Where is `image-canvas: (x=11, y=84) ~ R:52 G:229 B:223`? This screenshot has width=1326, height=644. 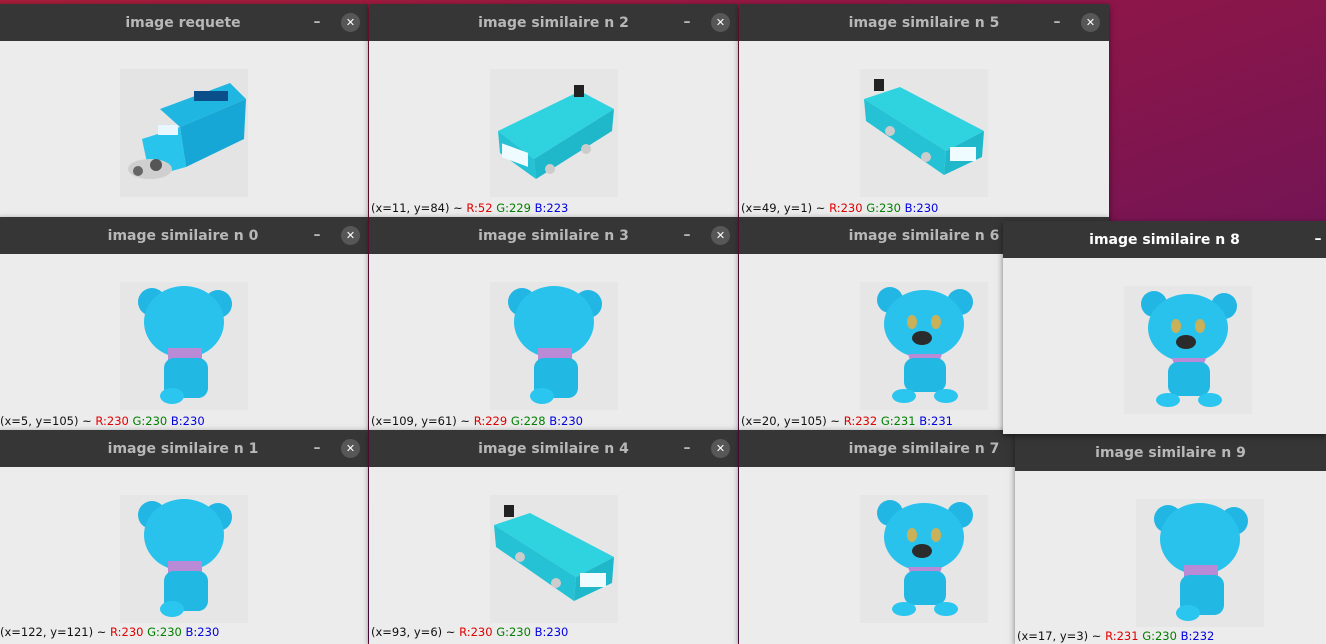
image-canvas: (x=11, y=84) ~ R:52 G:229 B:223 is located at coordinates (553, 129).